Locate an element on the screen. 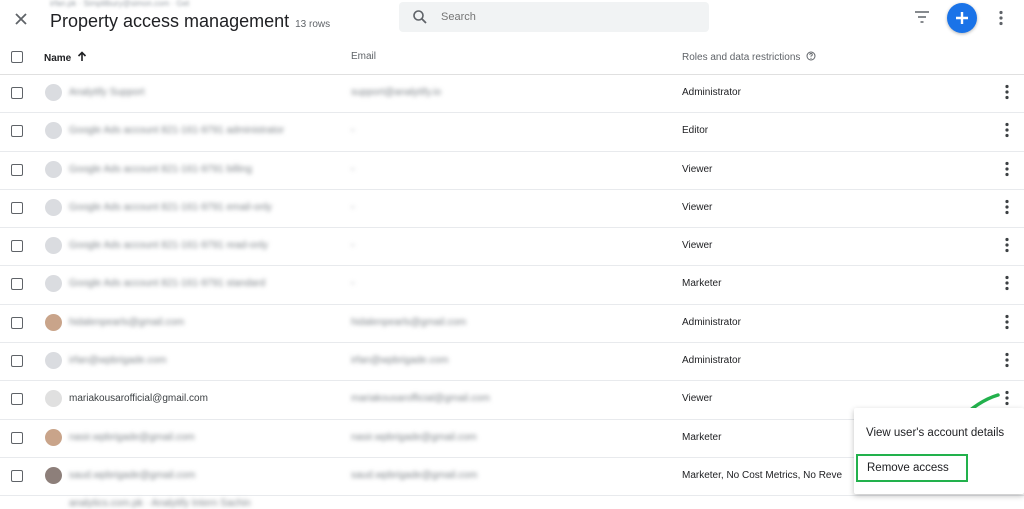 This screenshot has width=1024, height=509. user-email: hidalenpearls@gmail.com is located at coordinates (409, 322).